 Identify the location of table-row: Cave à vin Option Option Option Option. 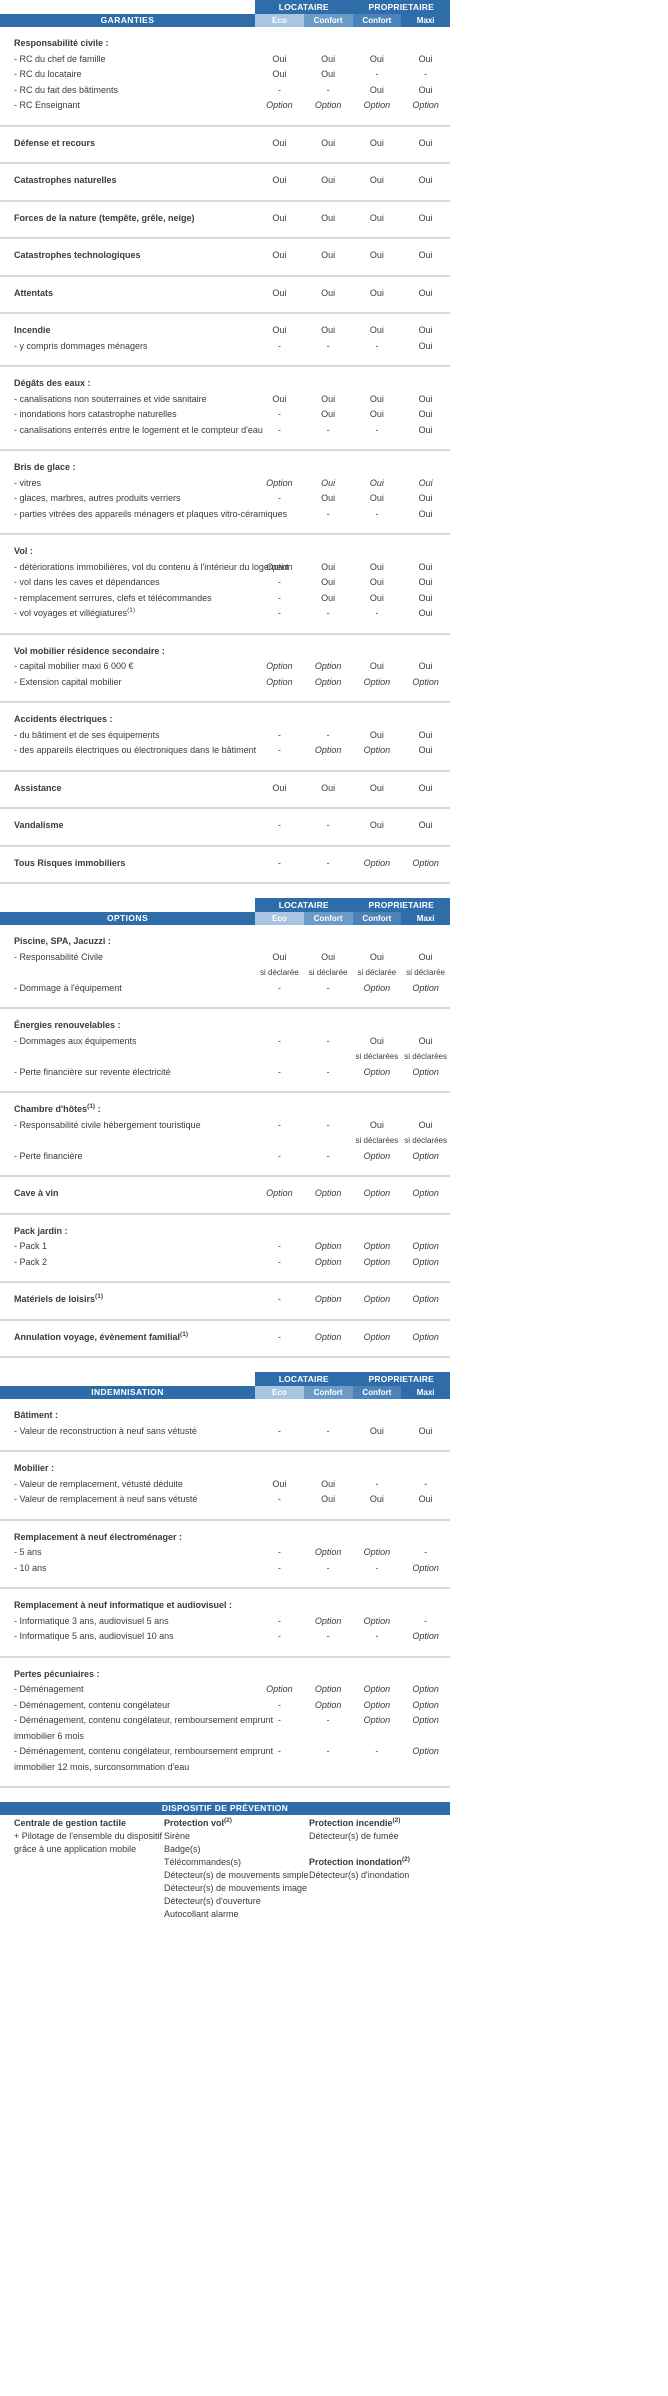
(225, 1194).